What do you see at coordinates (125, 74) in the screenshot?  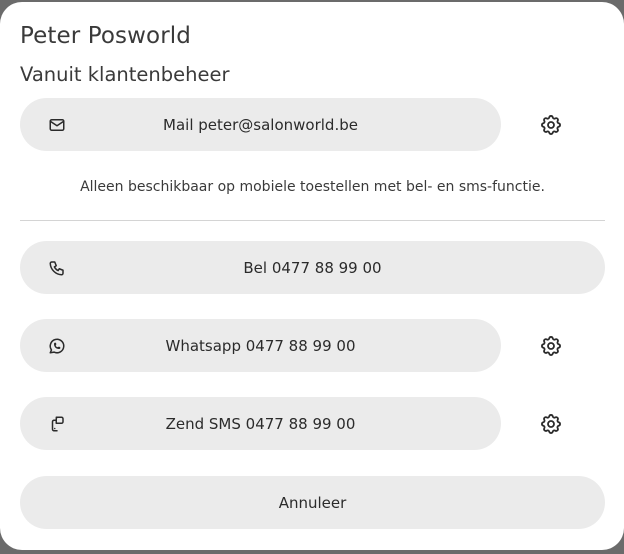 I see `dialog-subtitle: Vanuit klantenbeheer` at bounding box center [125, 74].